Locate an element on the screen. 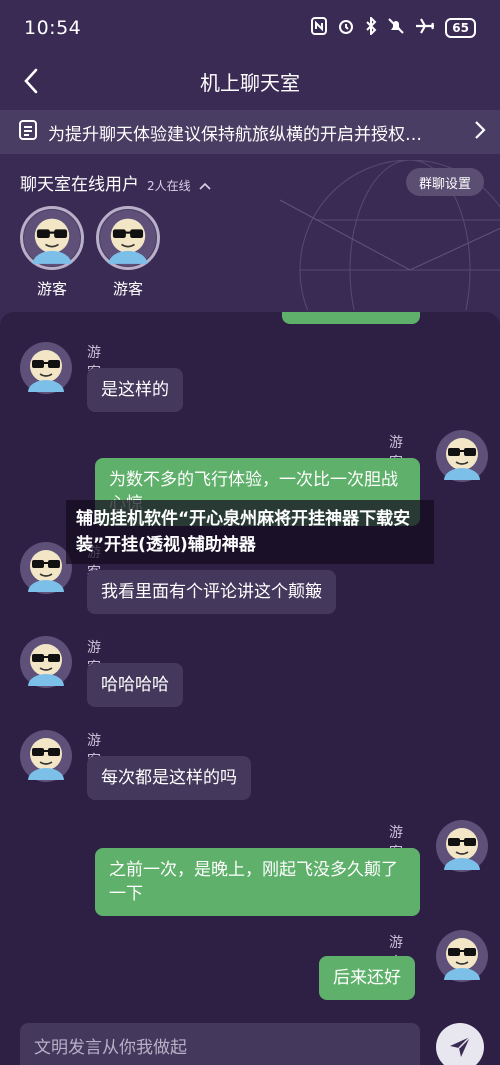 This screenshot has height=1065, width=500. send-button is located at coordinates (460, 1044).